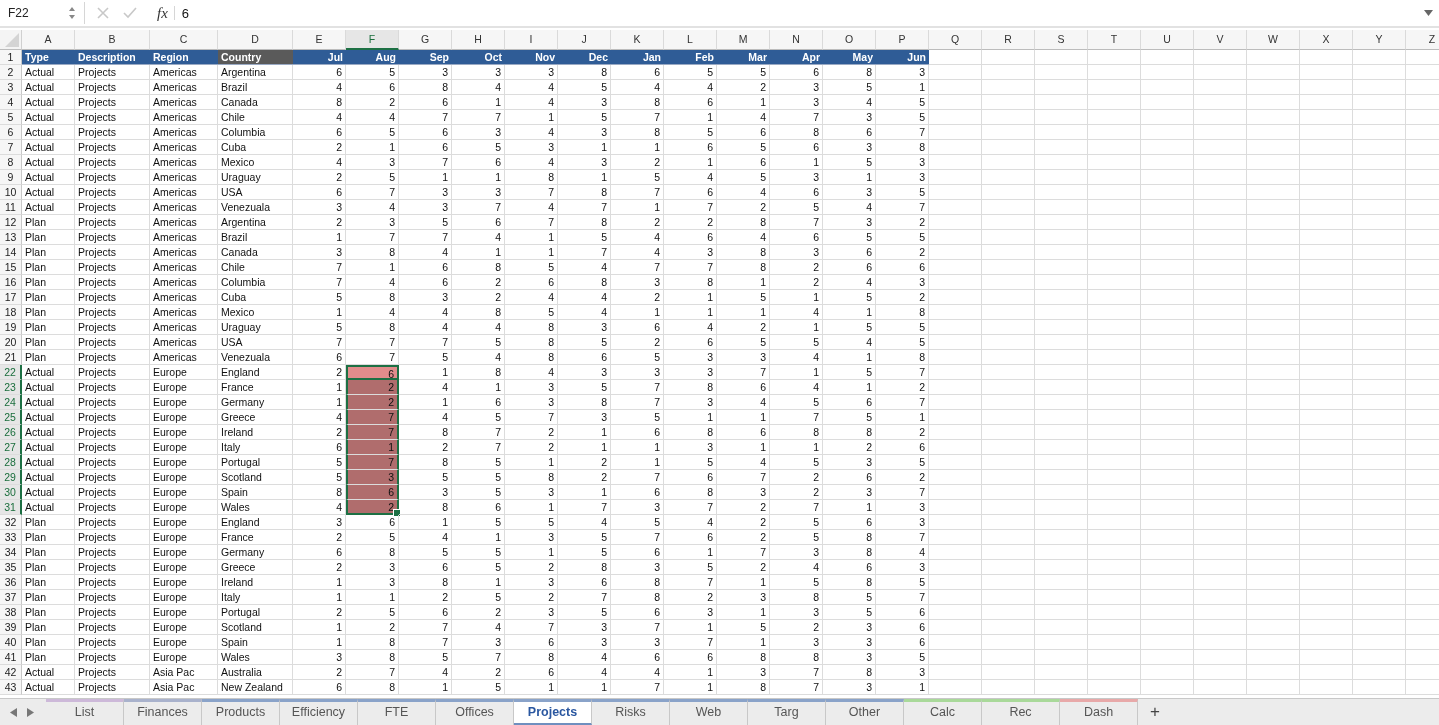  What do you see at coordinates (1021, 712) in the screenshot?
I see `sheet-tab: Rec` at bounding box center [1021, 712].